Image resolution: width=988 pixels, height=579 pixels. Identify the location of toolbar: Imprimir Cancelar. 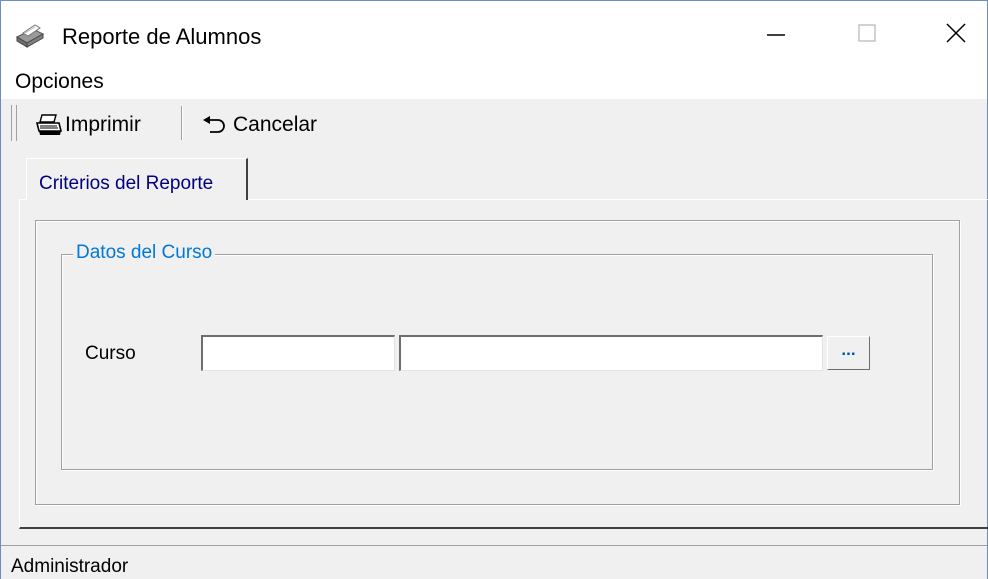
(494, 122).